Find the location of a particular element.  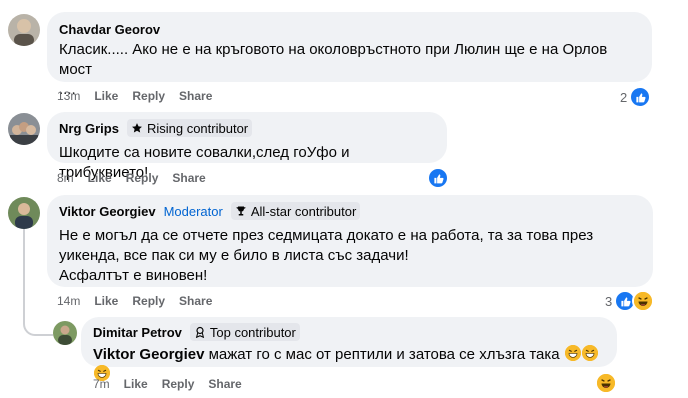

reaction-count: 3 is located at coordinates (609, 301).